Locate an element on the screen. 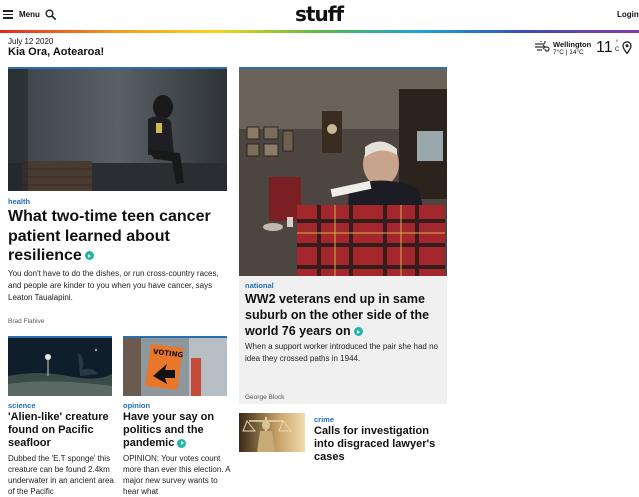 The image size is (639, 497). weather-current-temperature: 11 is located at coordinates (604, 47).